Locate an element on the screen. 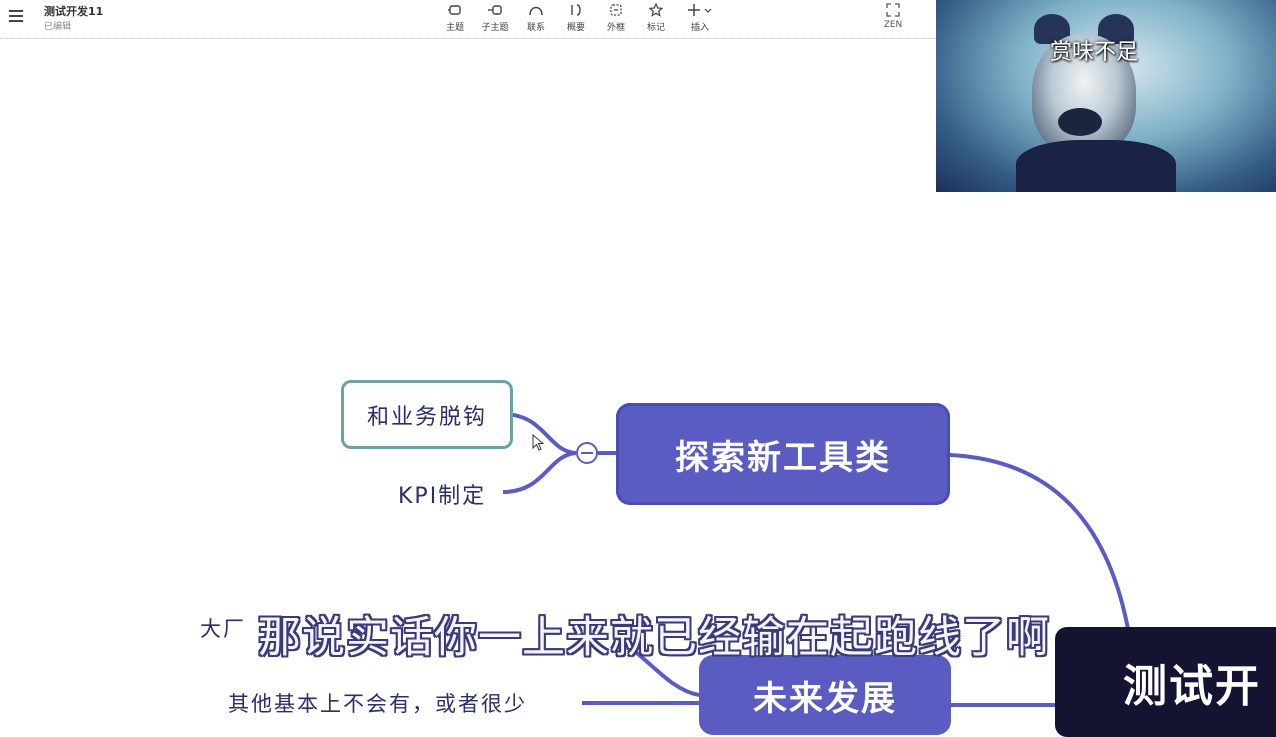  subtopic-kpi: KPI制定 is located at coordinates (442, 494).